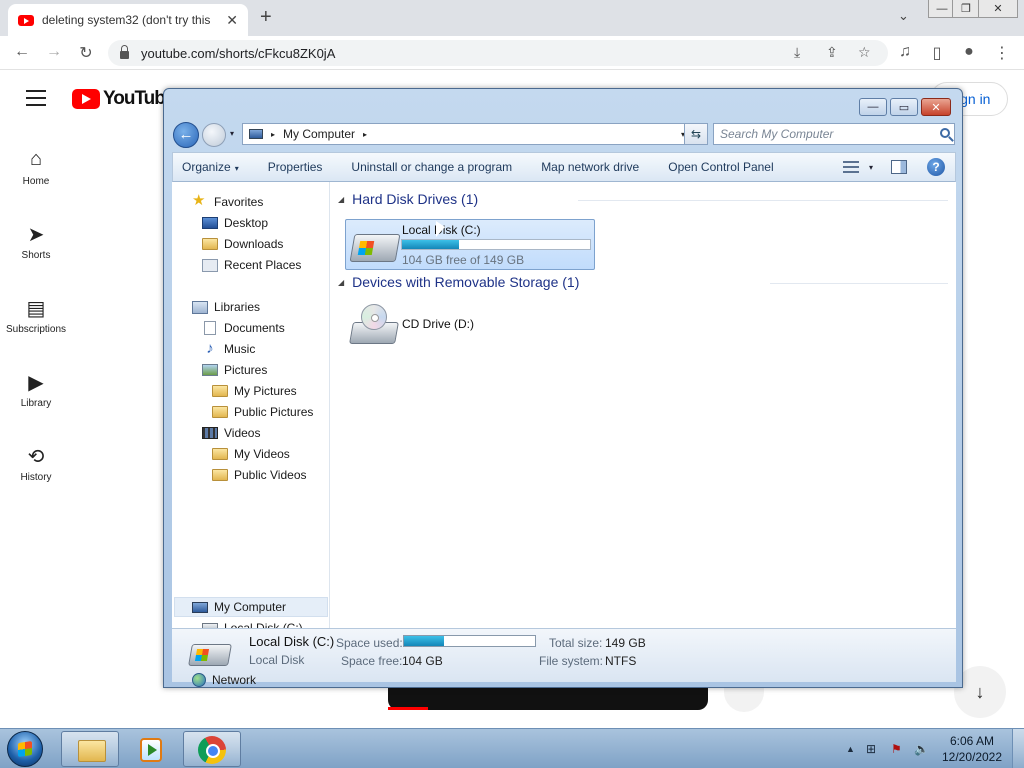 Image resolution: width=1024 pixels, height=768 pixels. What do you see at coordinates (937, 53) in the screenshot?
I see `side-panel-icon: ▯` at bounding box center [937, 53].